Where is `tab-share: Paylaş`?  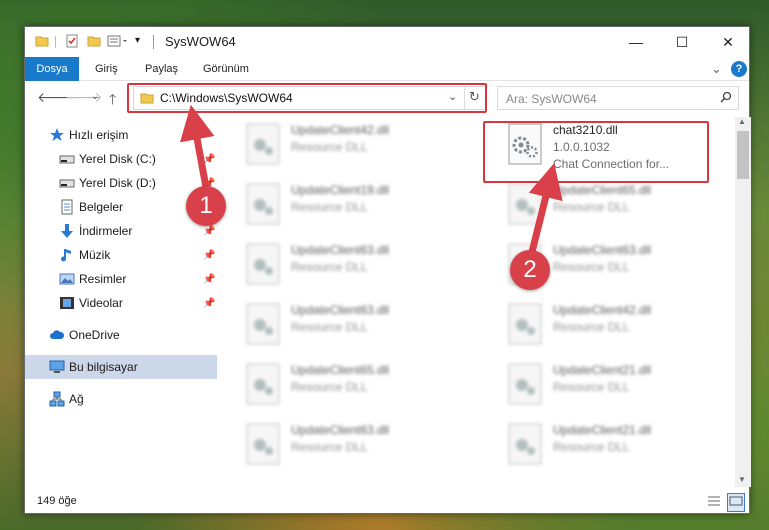 tab-share: Paylaş is located at coordinates (161, 69).